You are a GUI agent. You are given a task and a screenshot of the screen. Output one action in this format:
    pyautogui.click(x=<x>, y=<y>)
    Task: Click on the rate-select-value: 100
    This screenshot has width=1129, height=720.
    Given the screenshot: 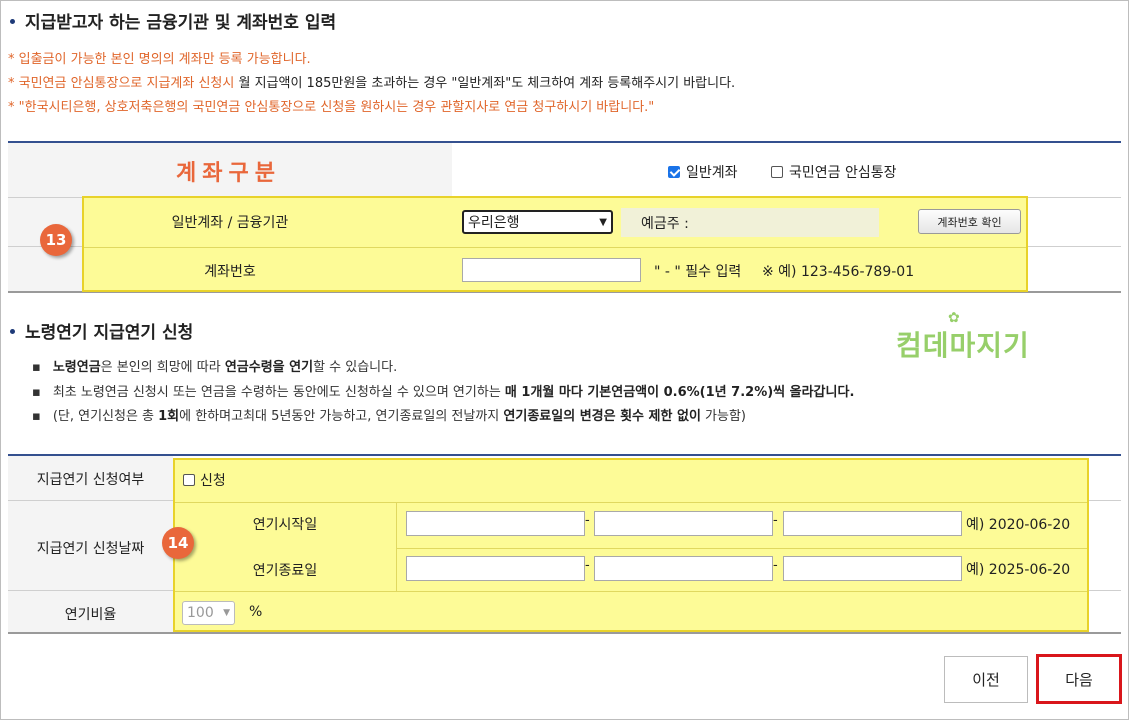 What is the action you would take?
    pyautogui.click(x=200, y=613)
    